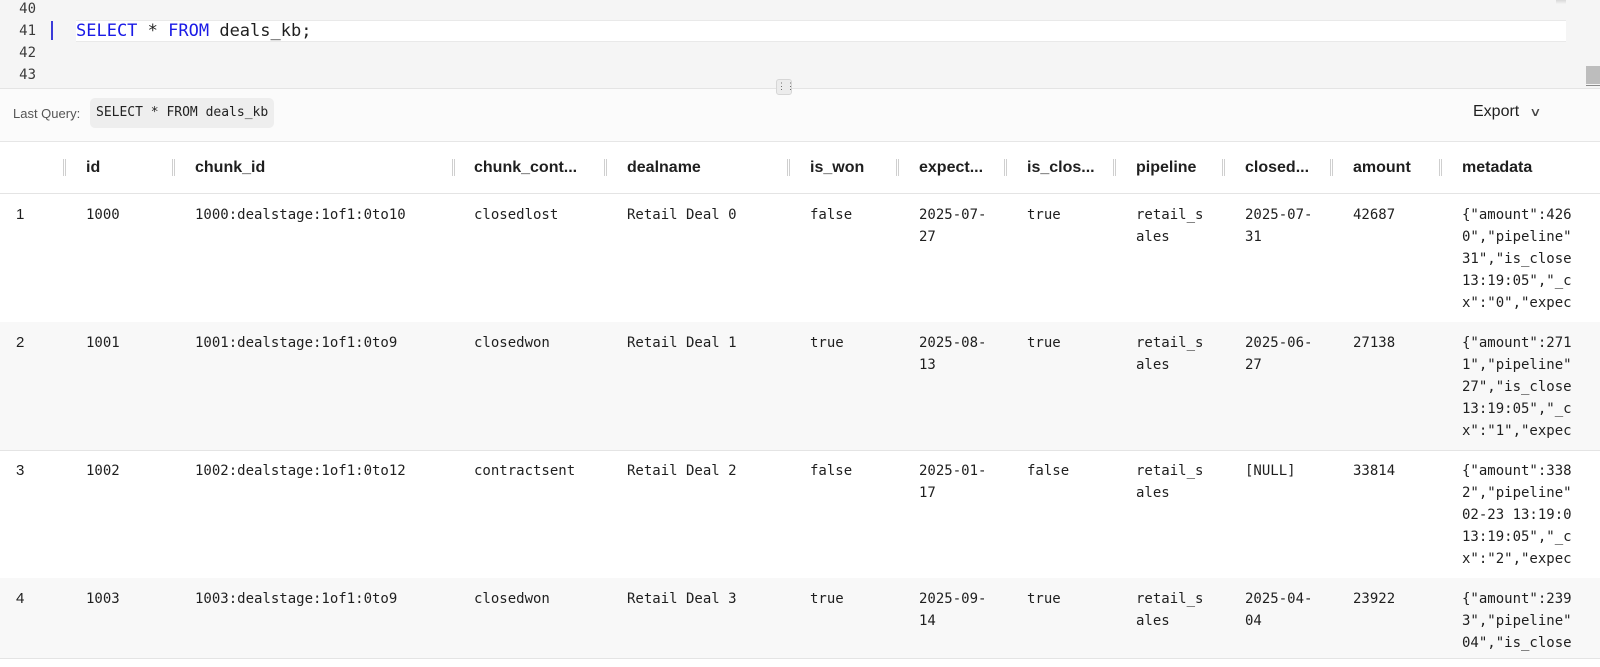  What do you see at coordinates (1278, 226) in the screenshot?
I see `cell-closed: 2025-07- 31` at bounding box center [1278, 226].